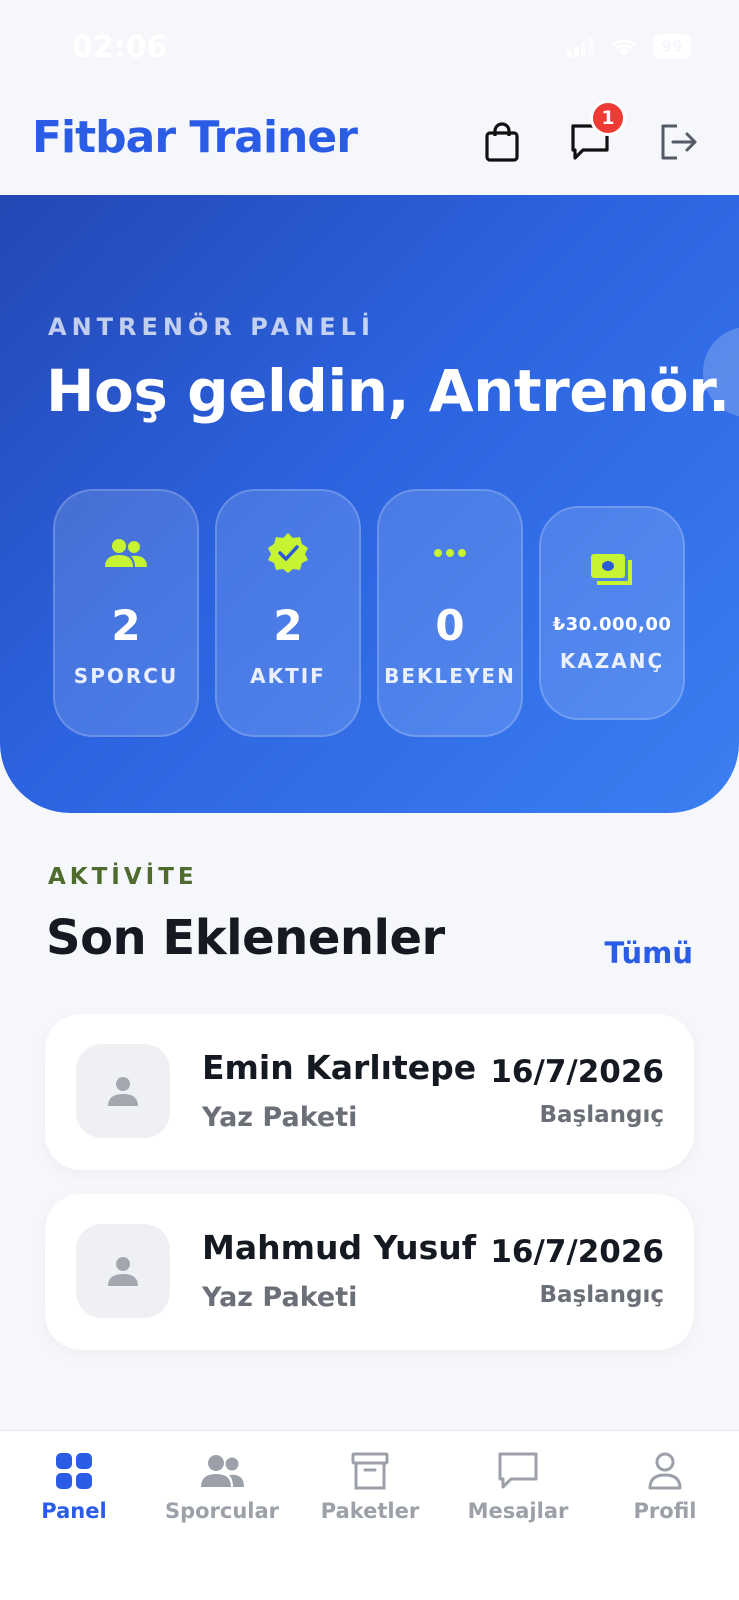  I want to click on activity-title: Son Eklenenler, so click(245, 938).